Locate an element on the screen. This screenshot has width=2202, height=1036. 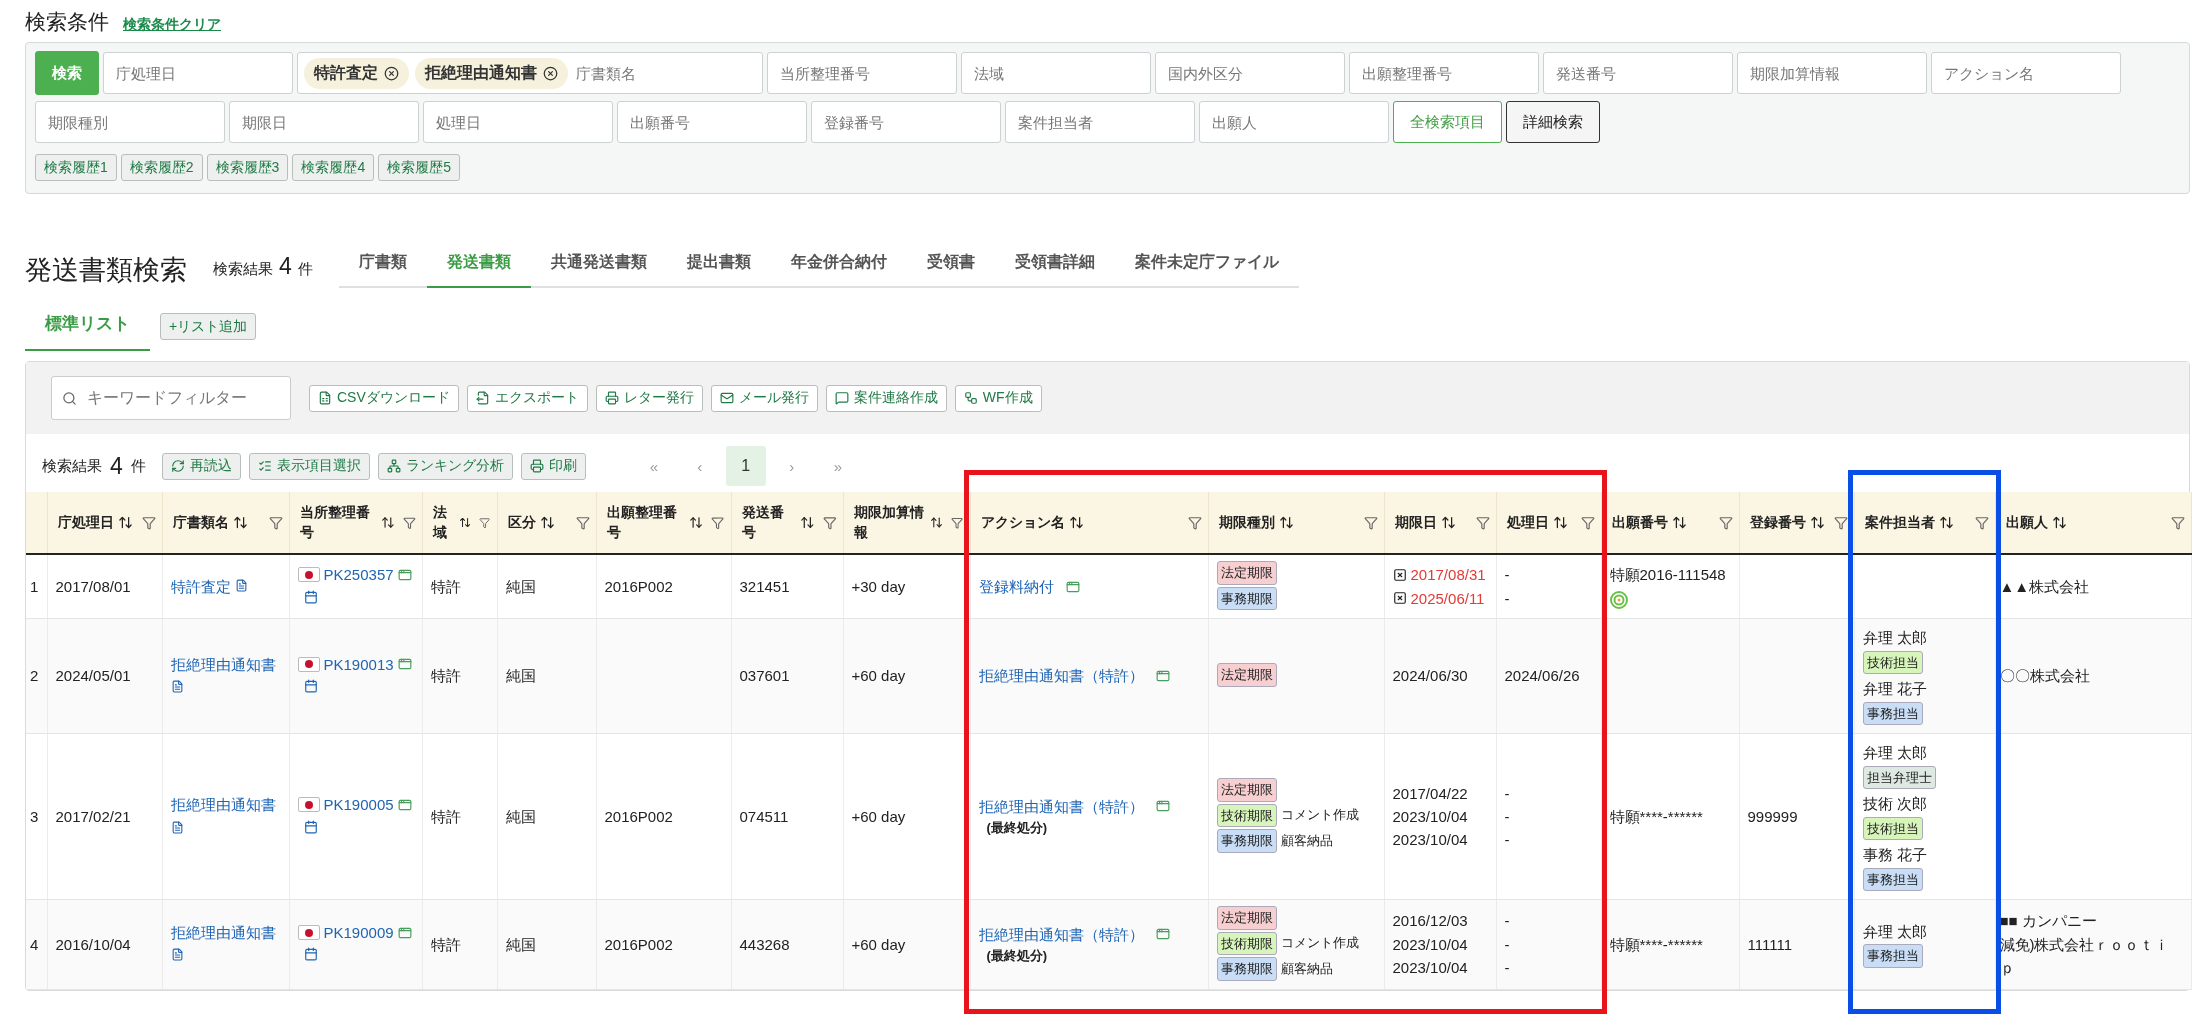
tab: 共通発送書類 is located at coordinates (598, 264).